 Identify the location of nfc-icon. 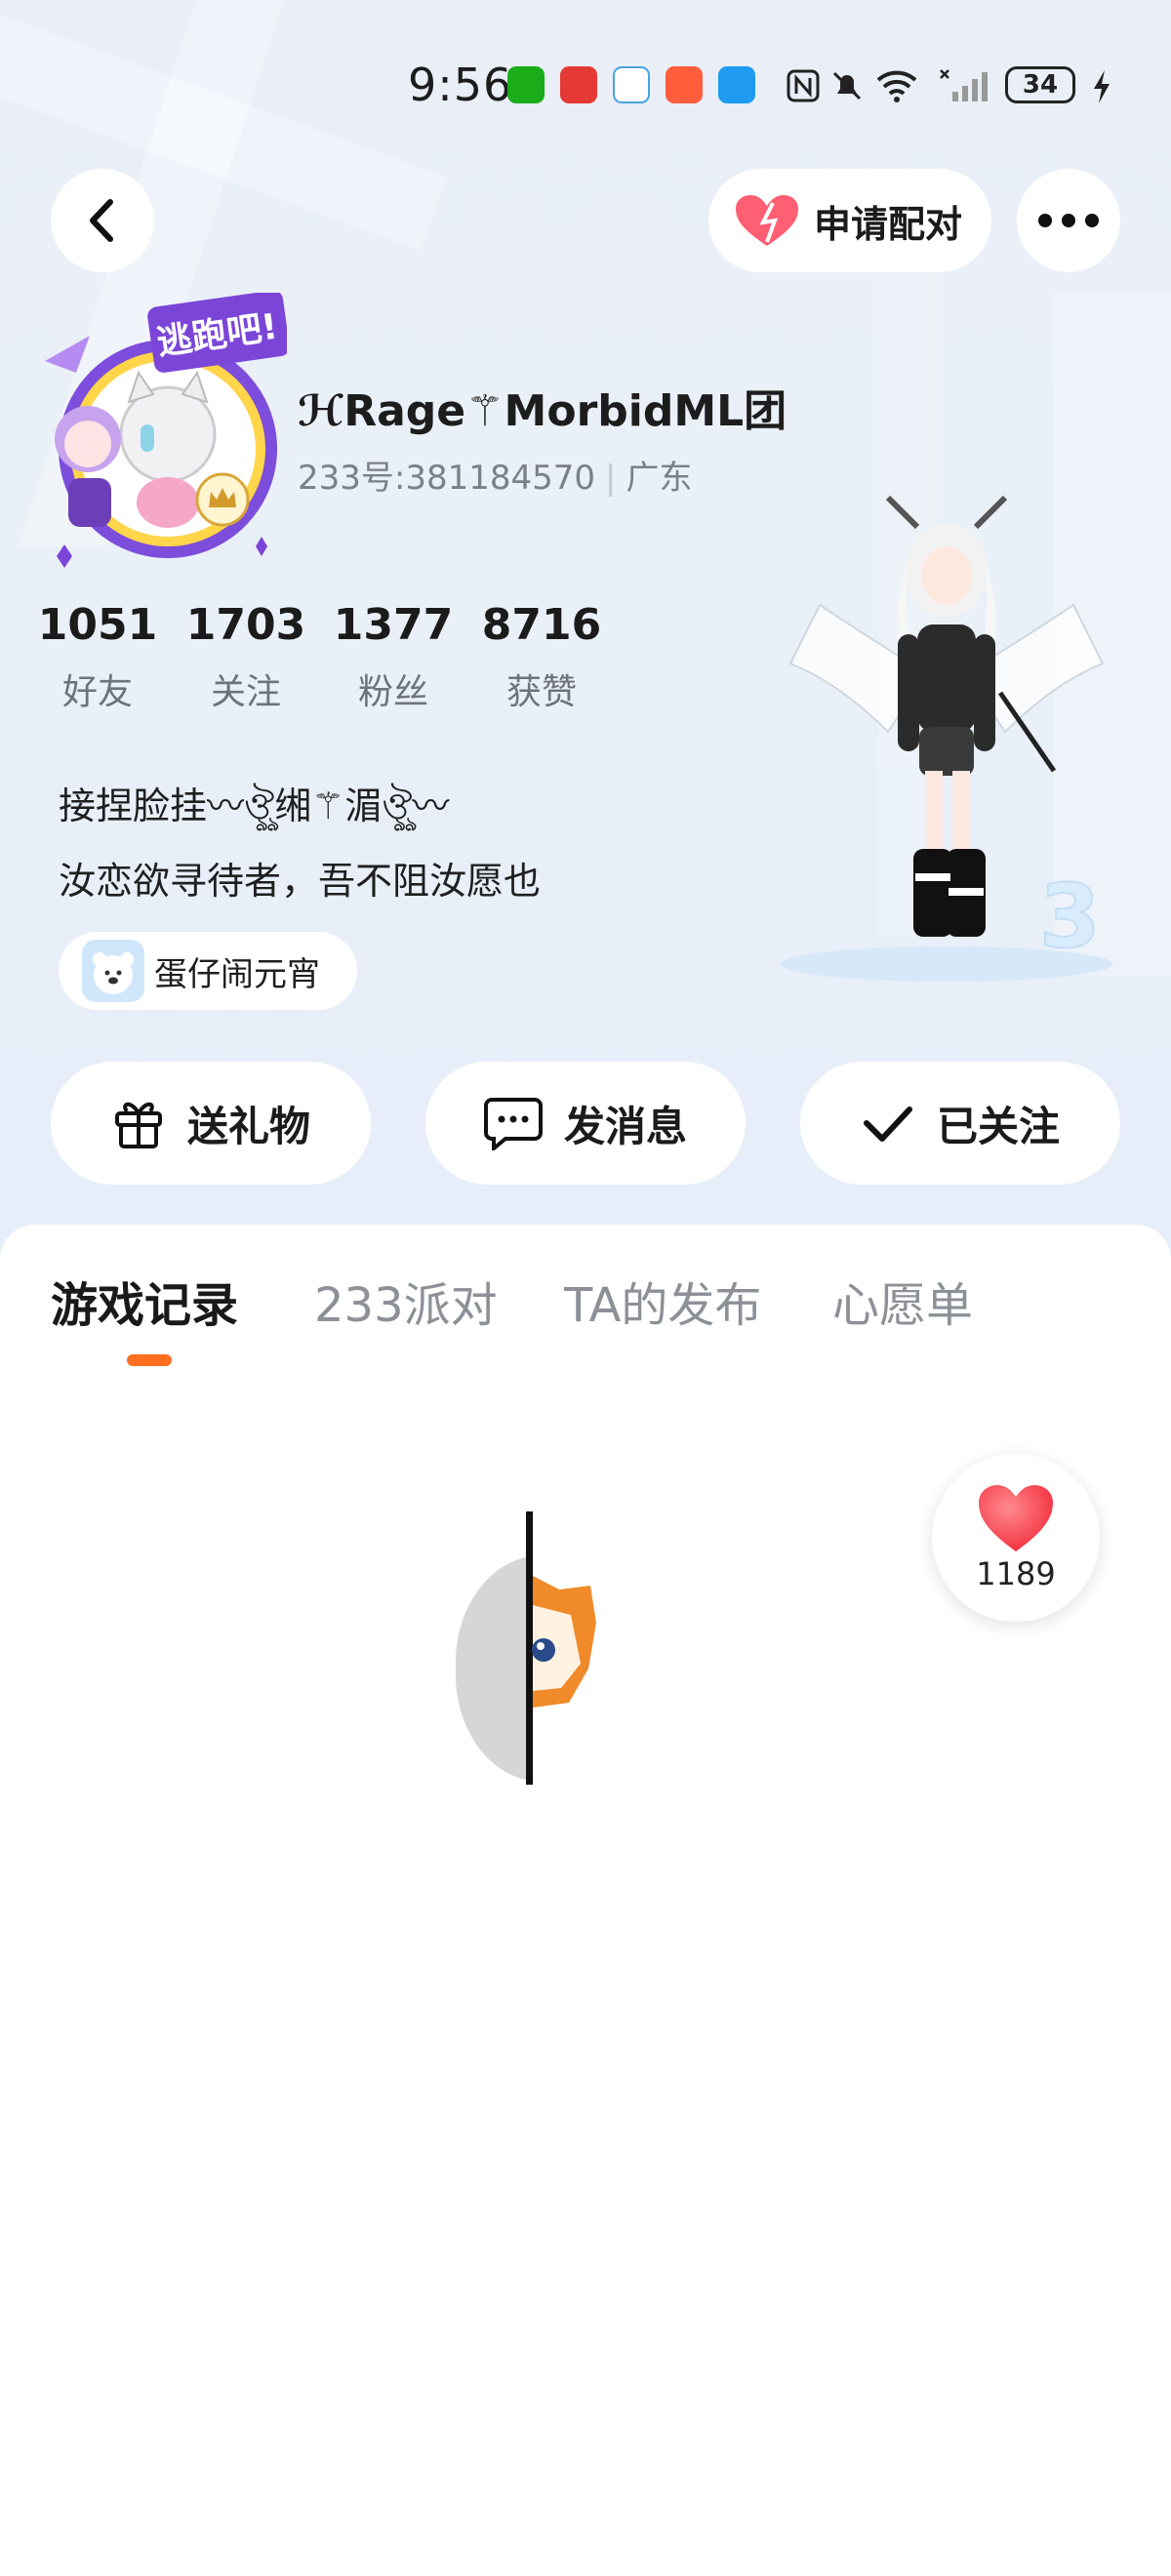
(803, 85).